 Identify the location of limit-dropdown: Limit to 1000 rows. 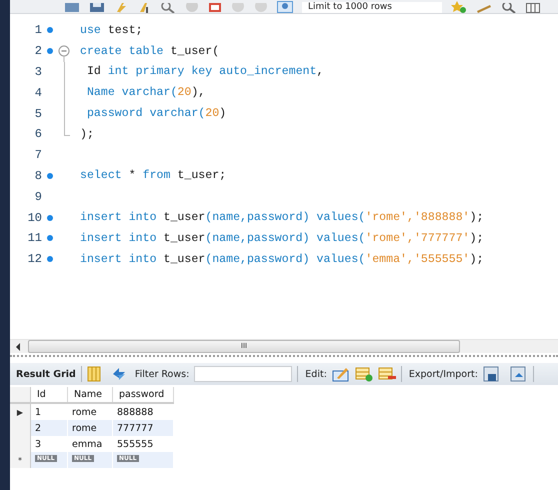
(372, 7).